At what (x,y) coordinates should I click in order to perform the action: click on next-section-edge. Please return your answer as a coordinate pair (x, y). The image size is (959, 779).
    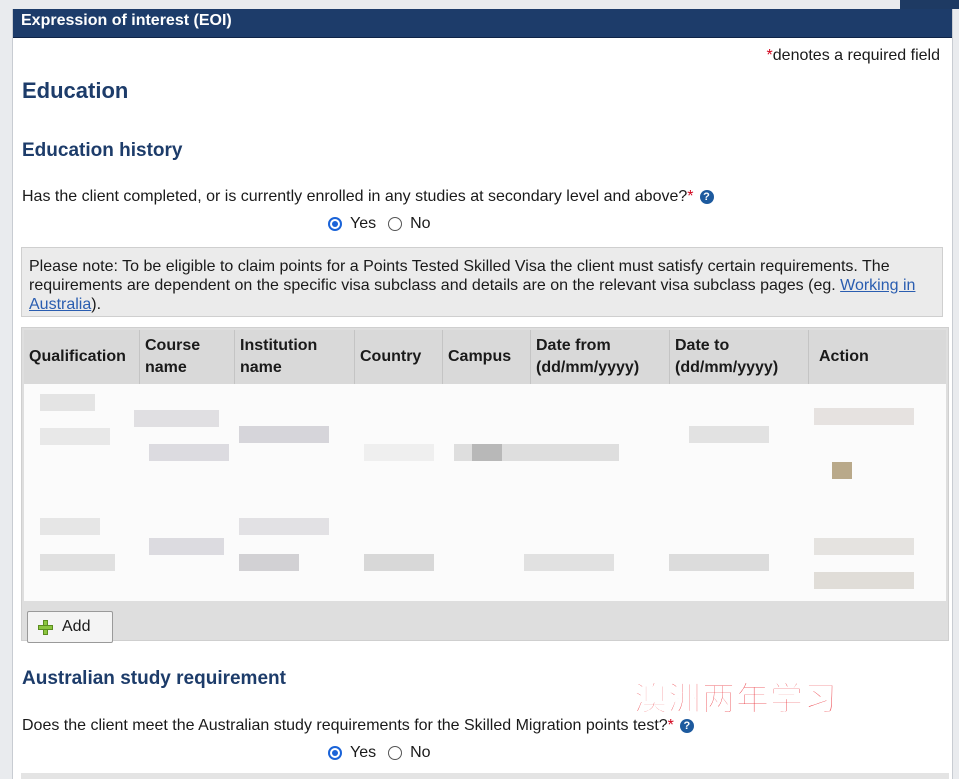
    Looking at the image, I should click on (485, 776).